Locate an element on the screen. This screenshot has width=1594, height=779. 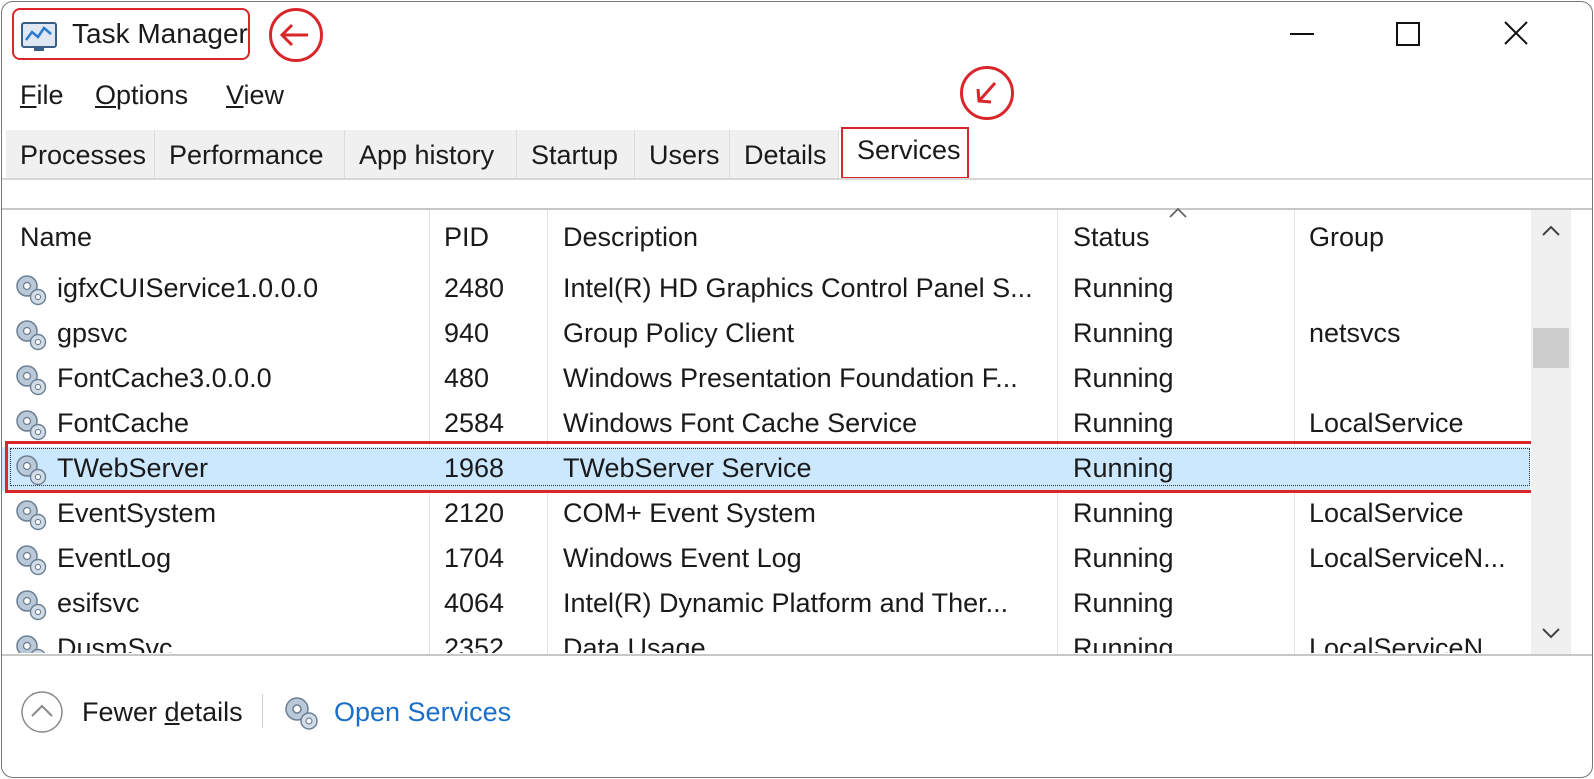
title-bar: Task Manager is located at coordinates (797, 34).